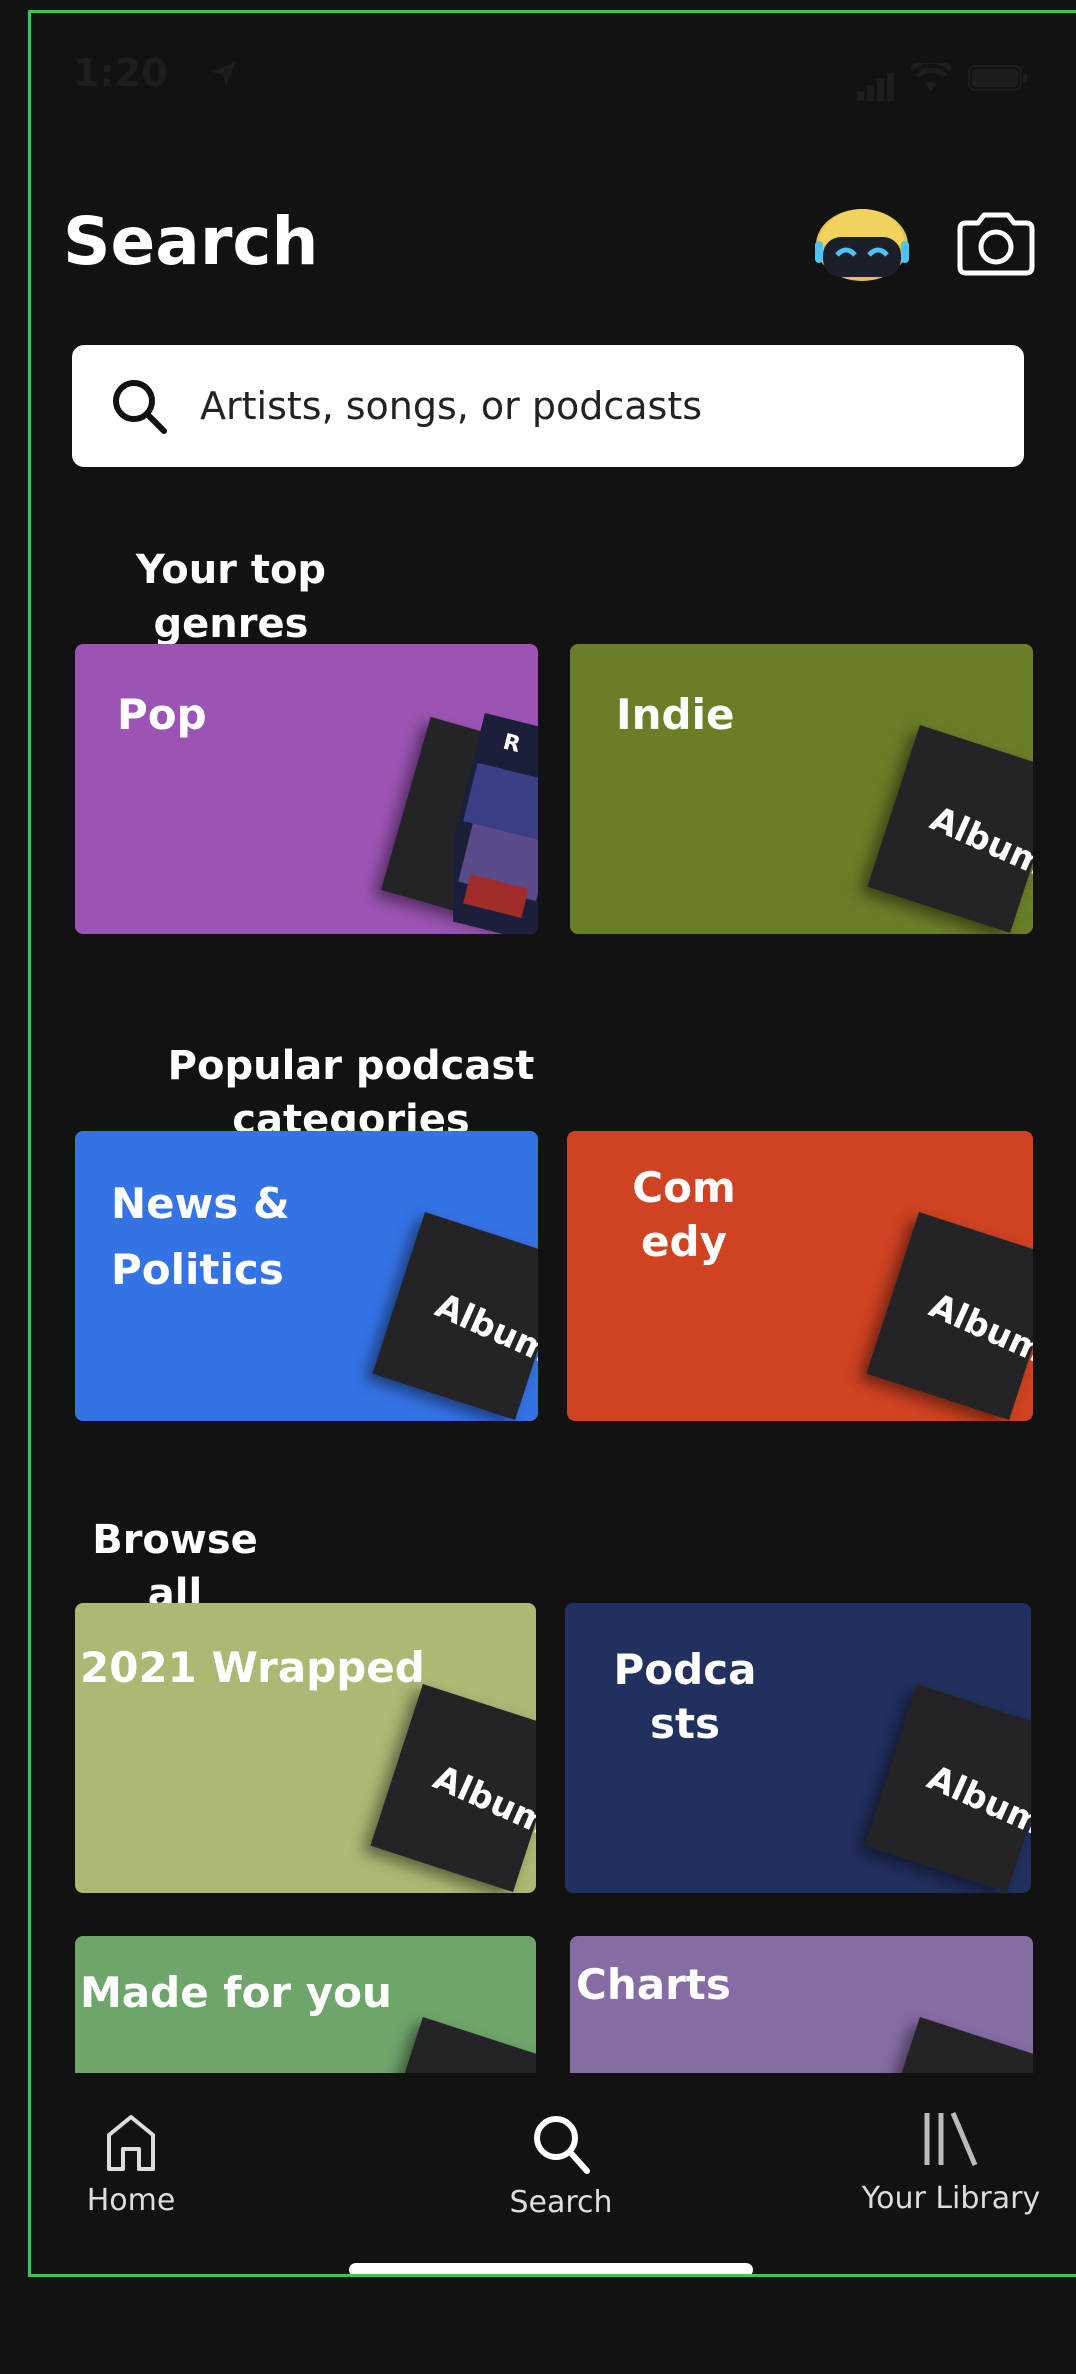 The image size is (1076, 2374). I want to click on signal-icon, so click(875, 87).